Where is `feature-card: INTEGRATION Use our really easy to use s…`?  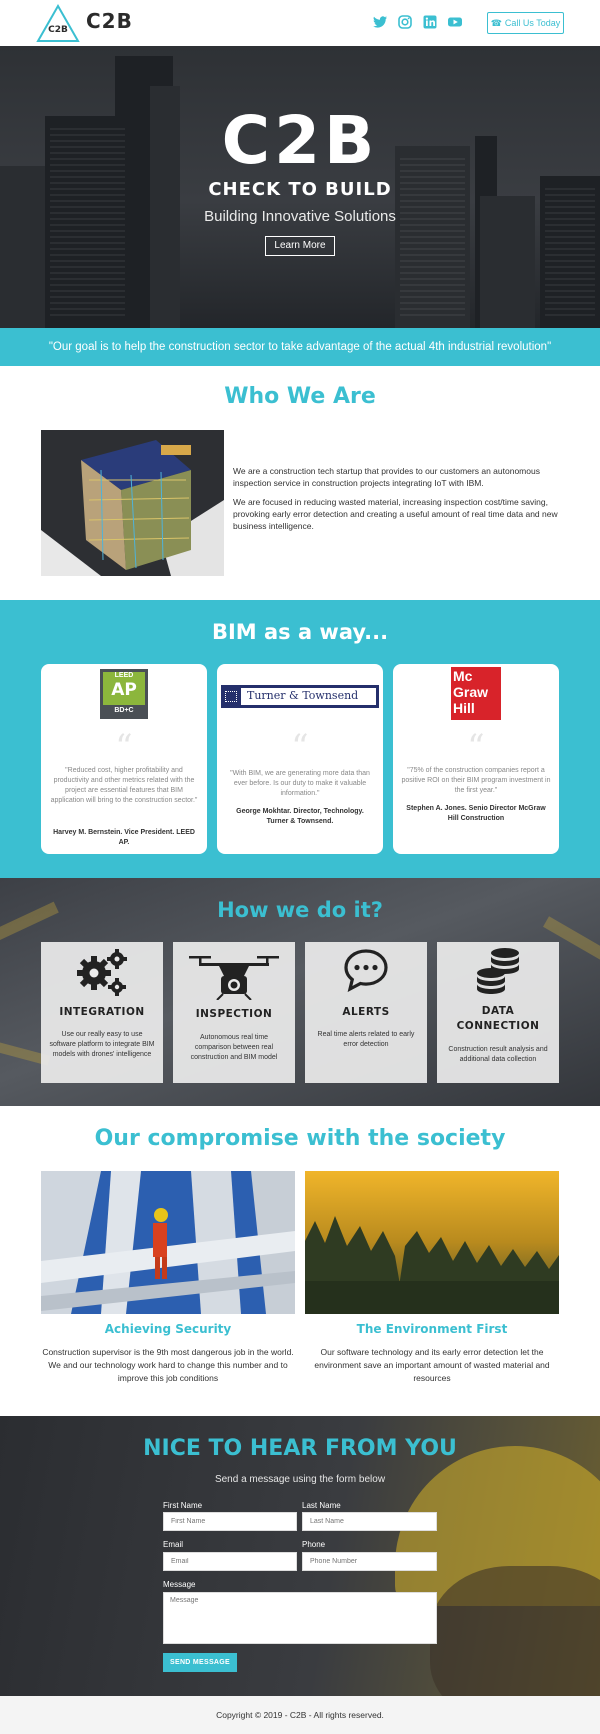 feature-card: INTEGRATION Use our really easy to use s… is located at coordinates (102, 1012).